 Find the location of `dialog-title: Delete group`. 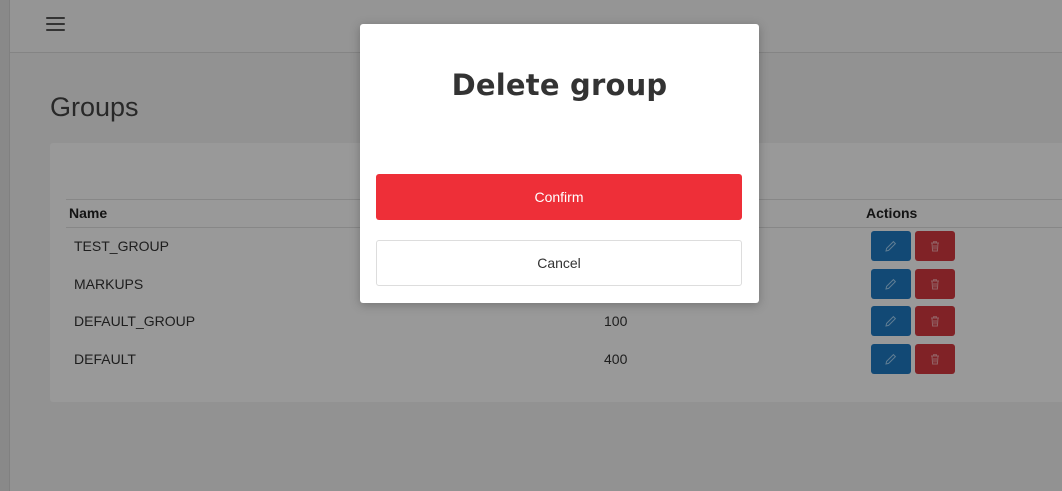

dialog-title: Delete group is located at coordinates (559, 85).